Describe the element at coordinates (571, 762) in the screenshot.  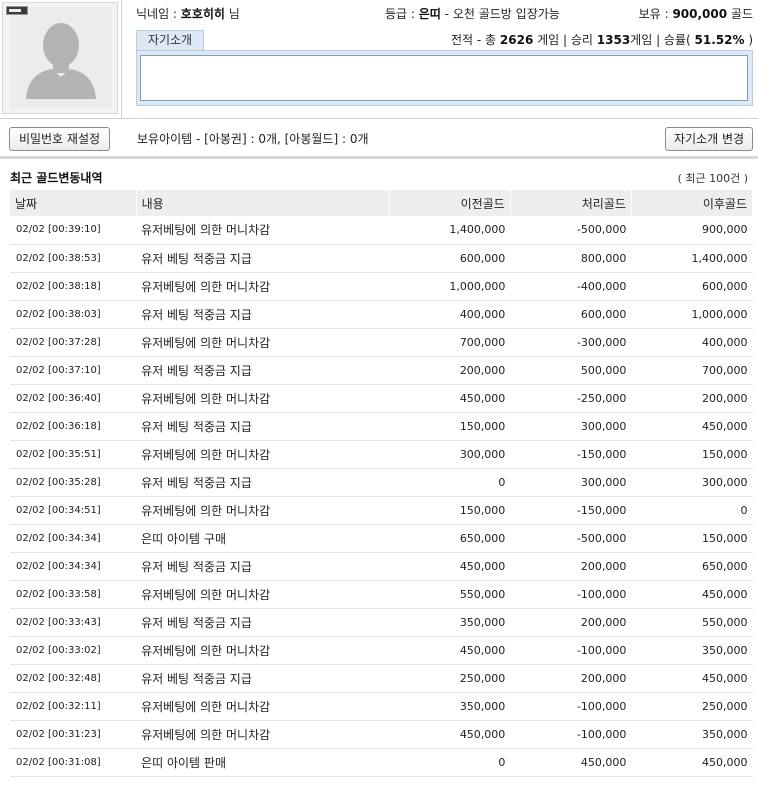
I see `cell-change-gold: 450,000` at that location.